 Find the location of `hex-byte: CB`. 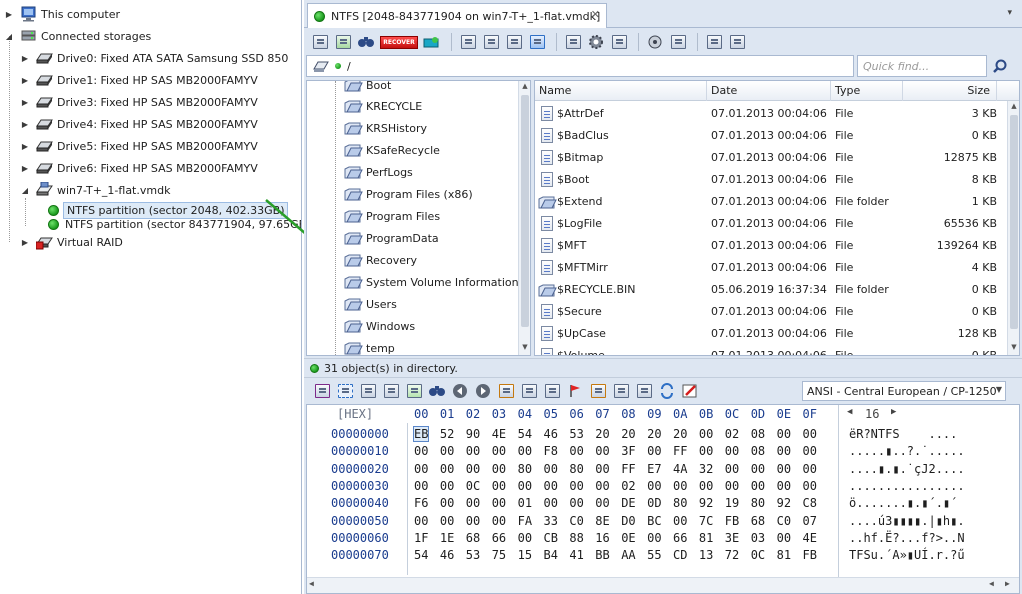

hex-byte: CB is located at coordinates (551, 538).